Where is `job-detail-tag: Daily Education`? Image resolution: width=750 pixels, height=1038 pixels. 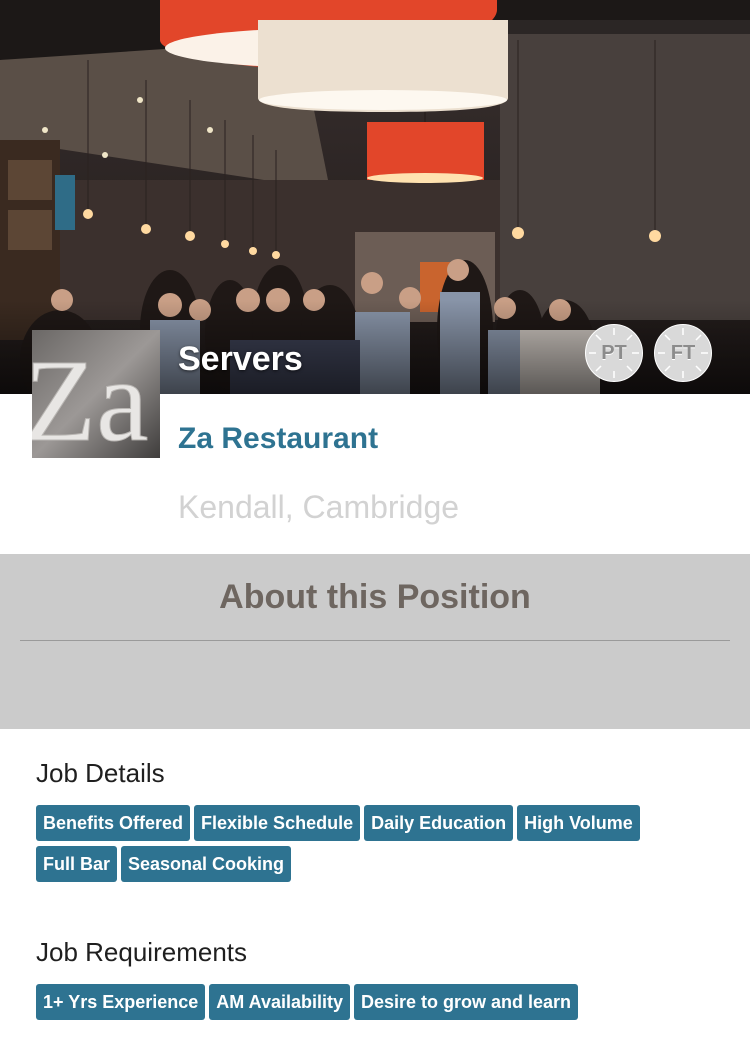 job-detail-tag: Daily Education is located at coordinates (439, 823).